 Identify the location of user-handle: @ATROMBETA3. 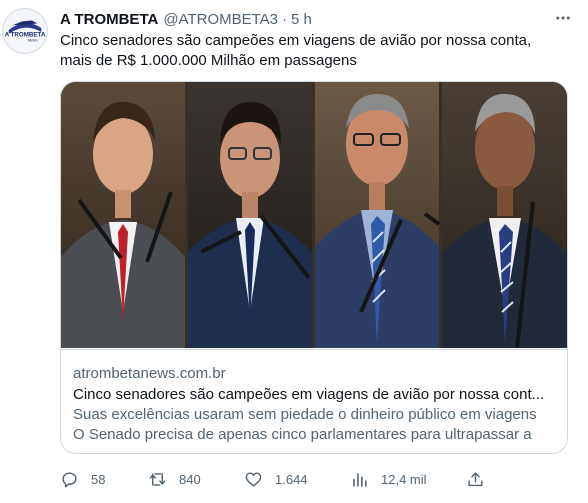
(220, 19).